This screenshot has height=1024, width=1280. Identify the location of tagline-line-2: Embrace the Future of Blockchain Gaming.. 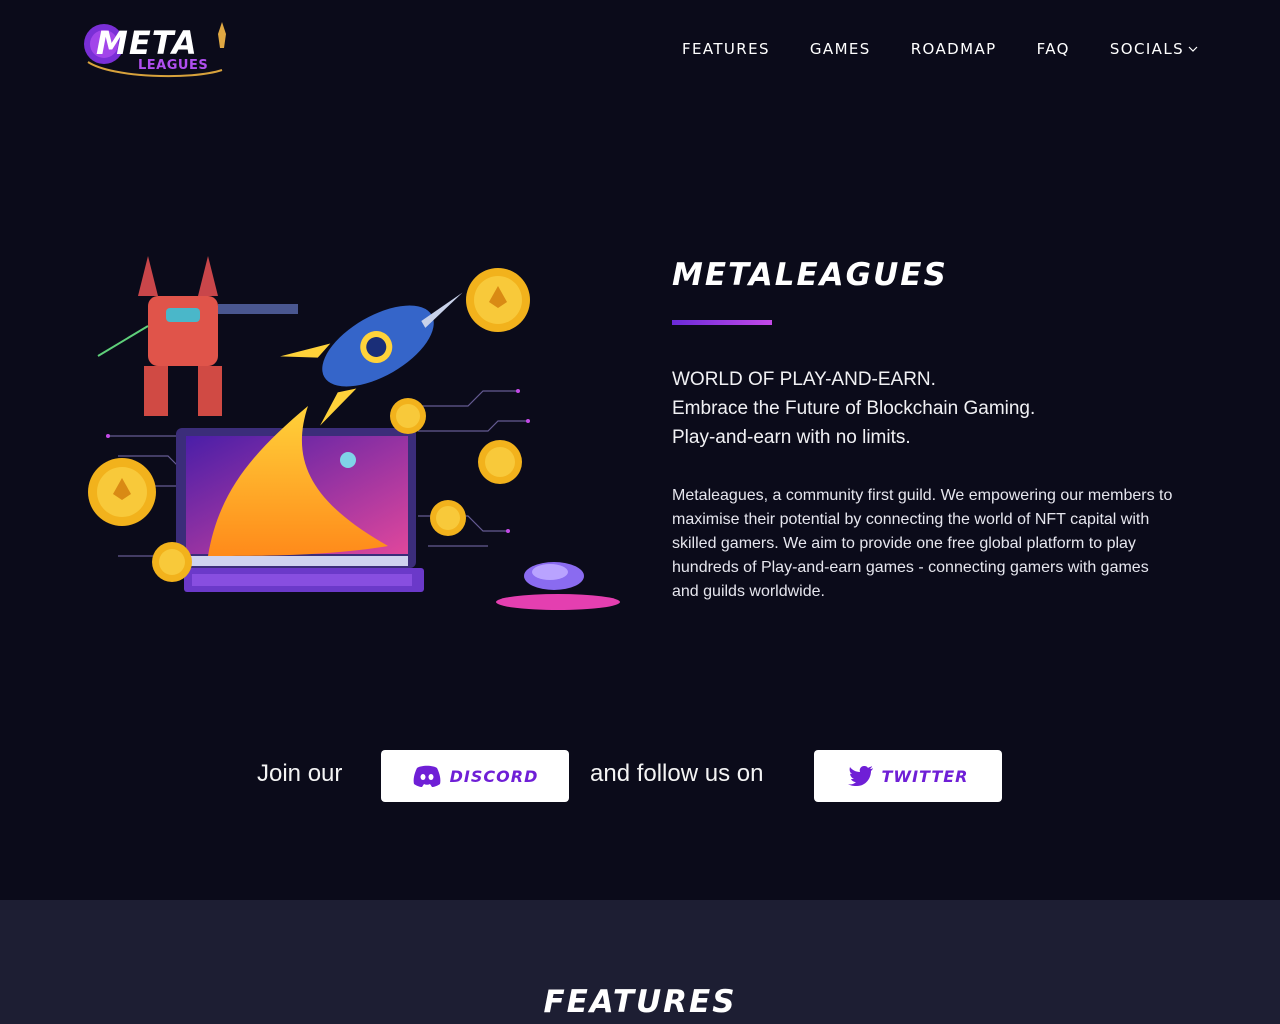
(854, 408).